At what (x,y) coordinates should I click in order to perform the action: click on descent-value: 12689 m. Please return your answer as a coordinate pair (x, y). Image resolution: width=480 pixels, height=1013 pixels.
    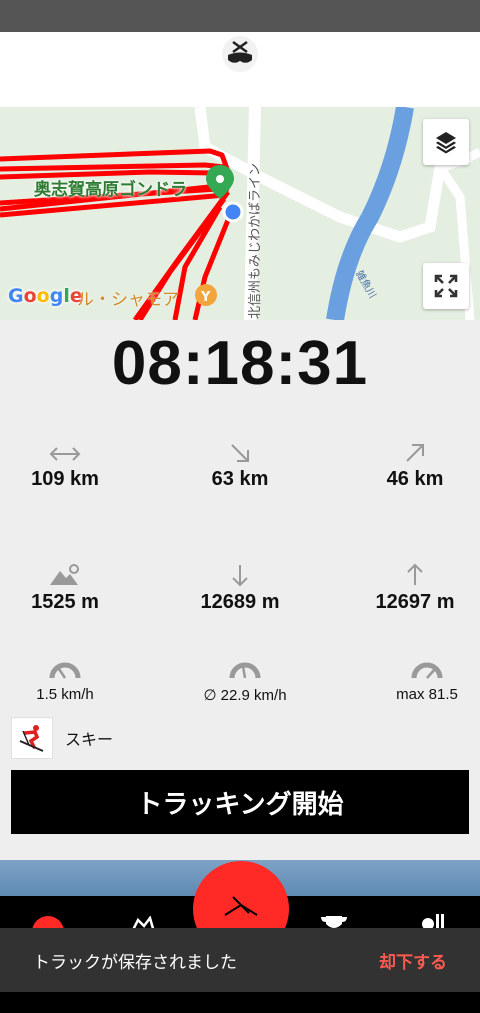
    Looking at the image, I should click on (240, 602).